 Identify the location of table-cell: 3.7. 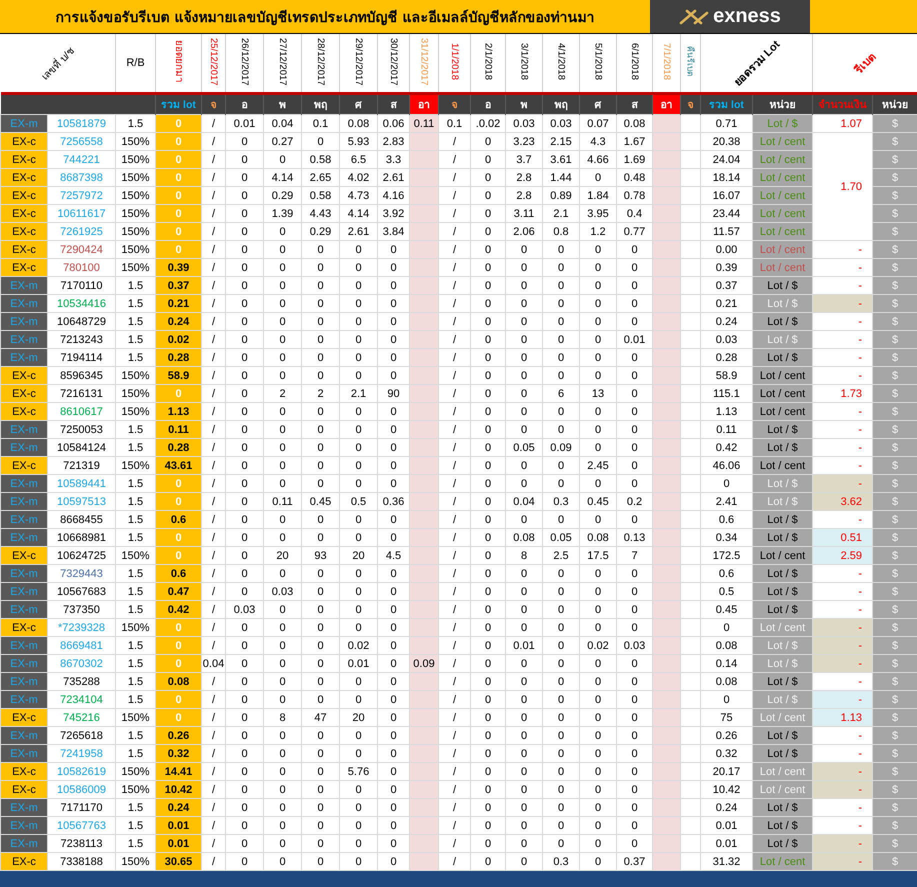
(524, 159).